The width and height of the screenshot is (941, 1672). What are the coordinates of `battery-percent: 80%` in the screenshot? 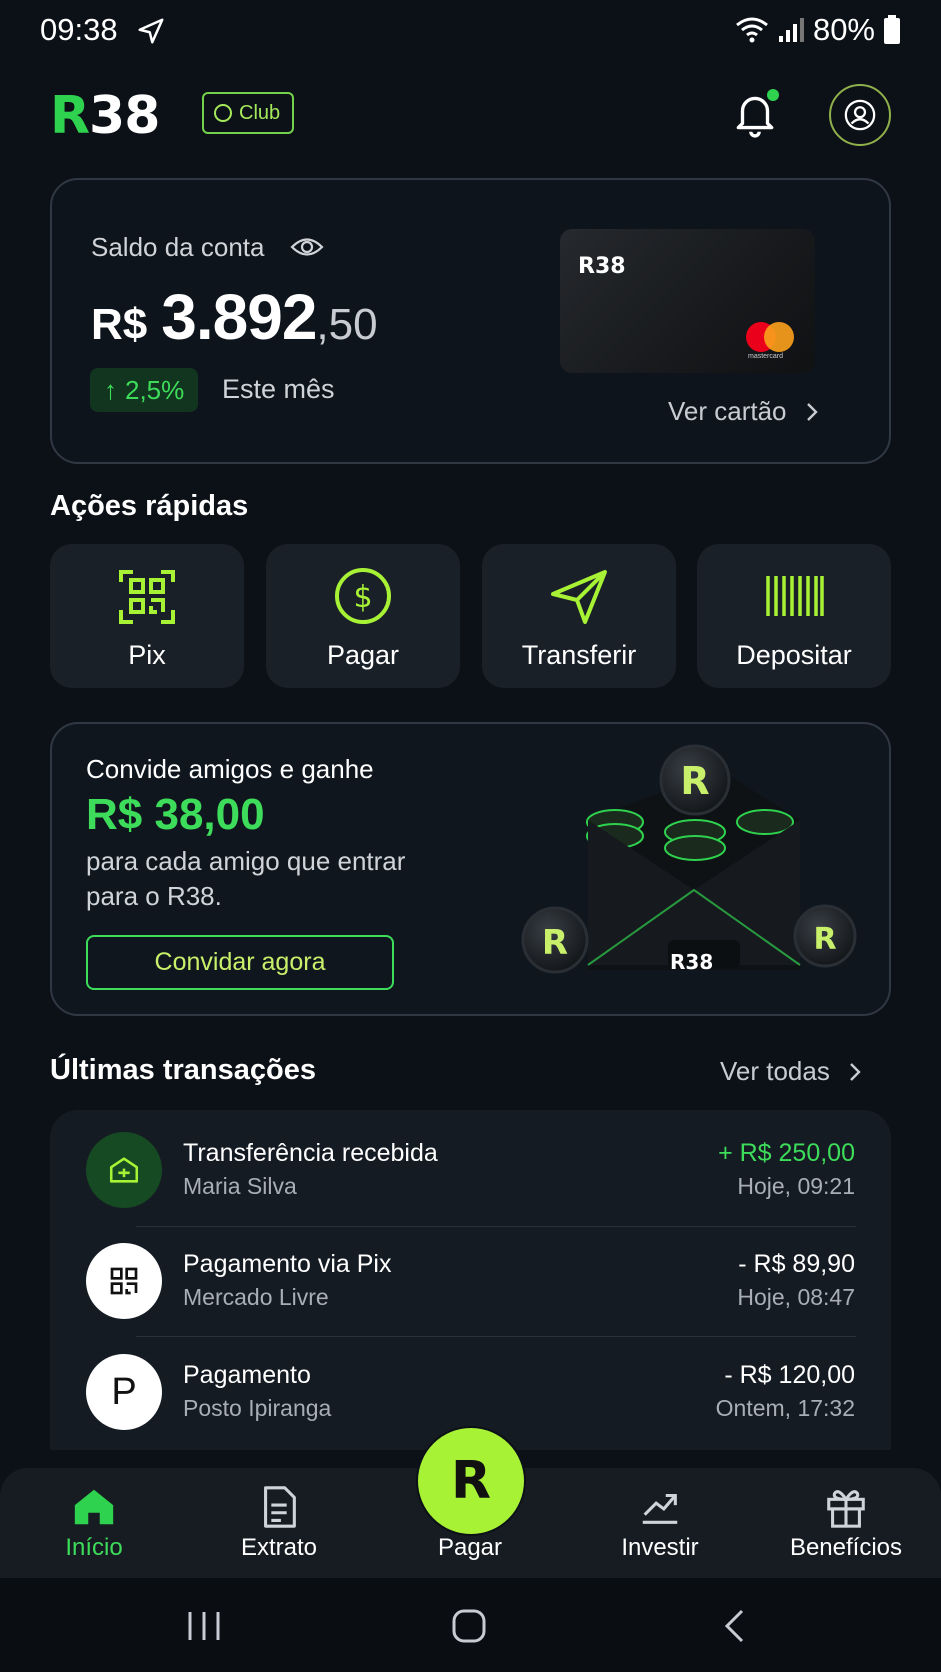 It's located at (843, 29).